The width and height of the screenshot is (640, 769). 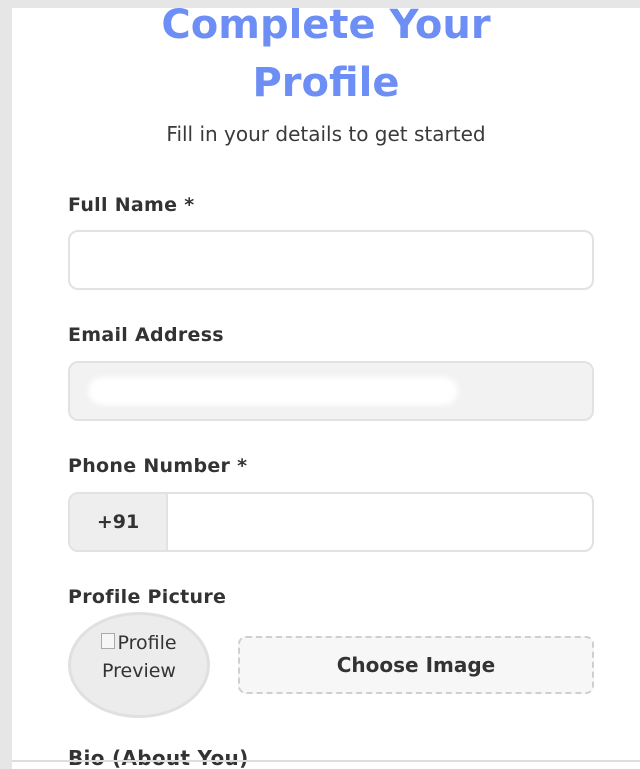 What do you see at coordinates (119, 522) in the screenshot?
I see `phone-country-prefix: +91` at bounding box center [119, 522].